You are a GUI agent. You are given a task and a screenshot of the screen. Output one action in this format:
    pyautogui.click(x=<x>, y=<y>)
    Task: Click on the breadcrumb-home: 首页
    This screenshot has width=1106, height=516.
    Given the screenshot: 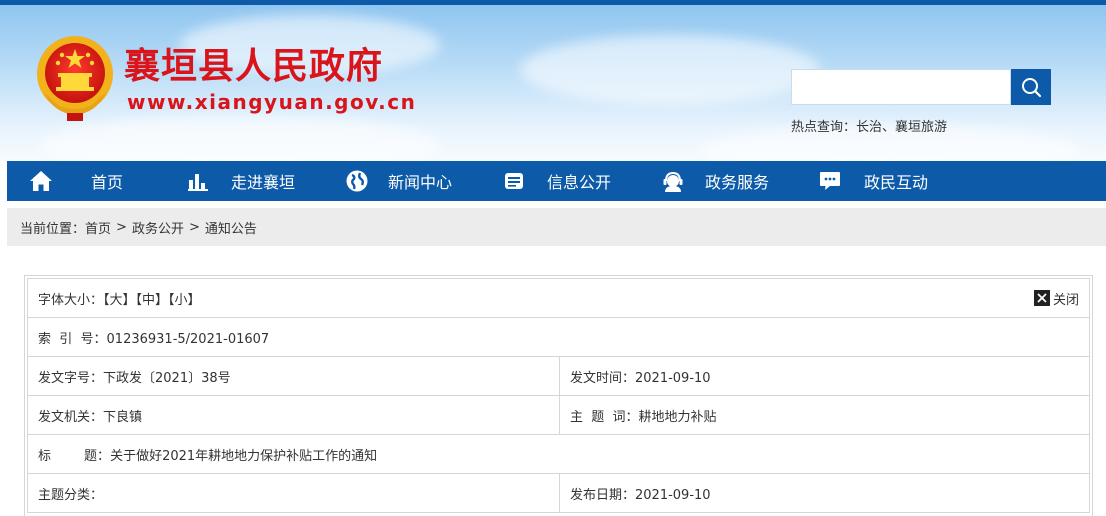 What is the action you would take?
    pyautogui.click(x=98, y=227)
    